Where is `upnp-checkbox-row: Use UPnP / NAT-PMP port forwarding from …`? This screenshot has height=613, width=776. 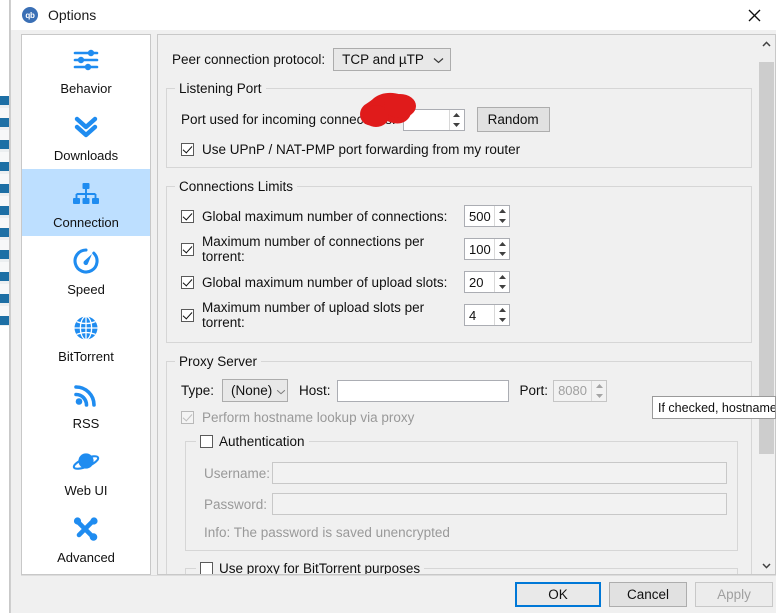 upnp-checkbox-row: Use UPnP / NAT-PMP port forwarding from … is located at coordinates (461, 149).